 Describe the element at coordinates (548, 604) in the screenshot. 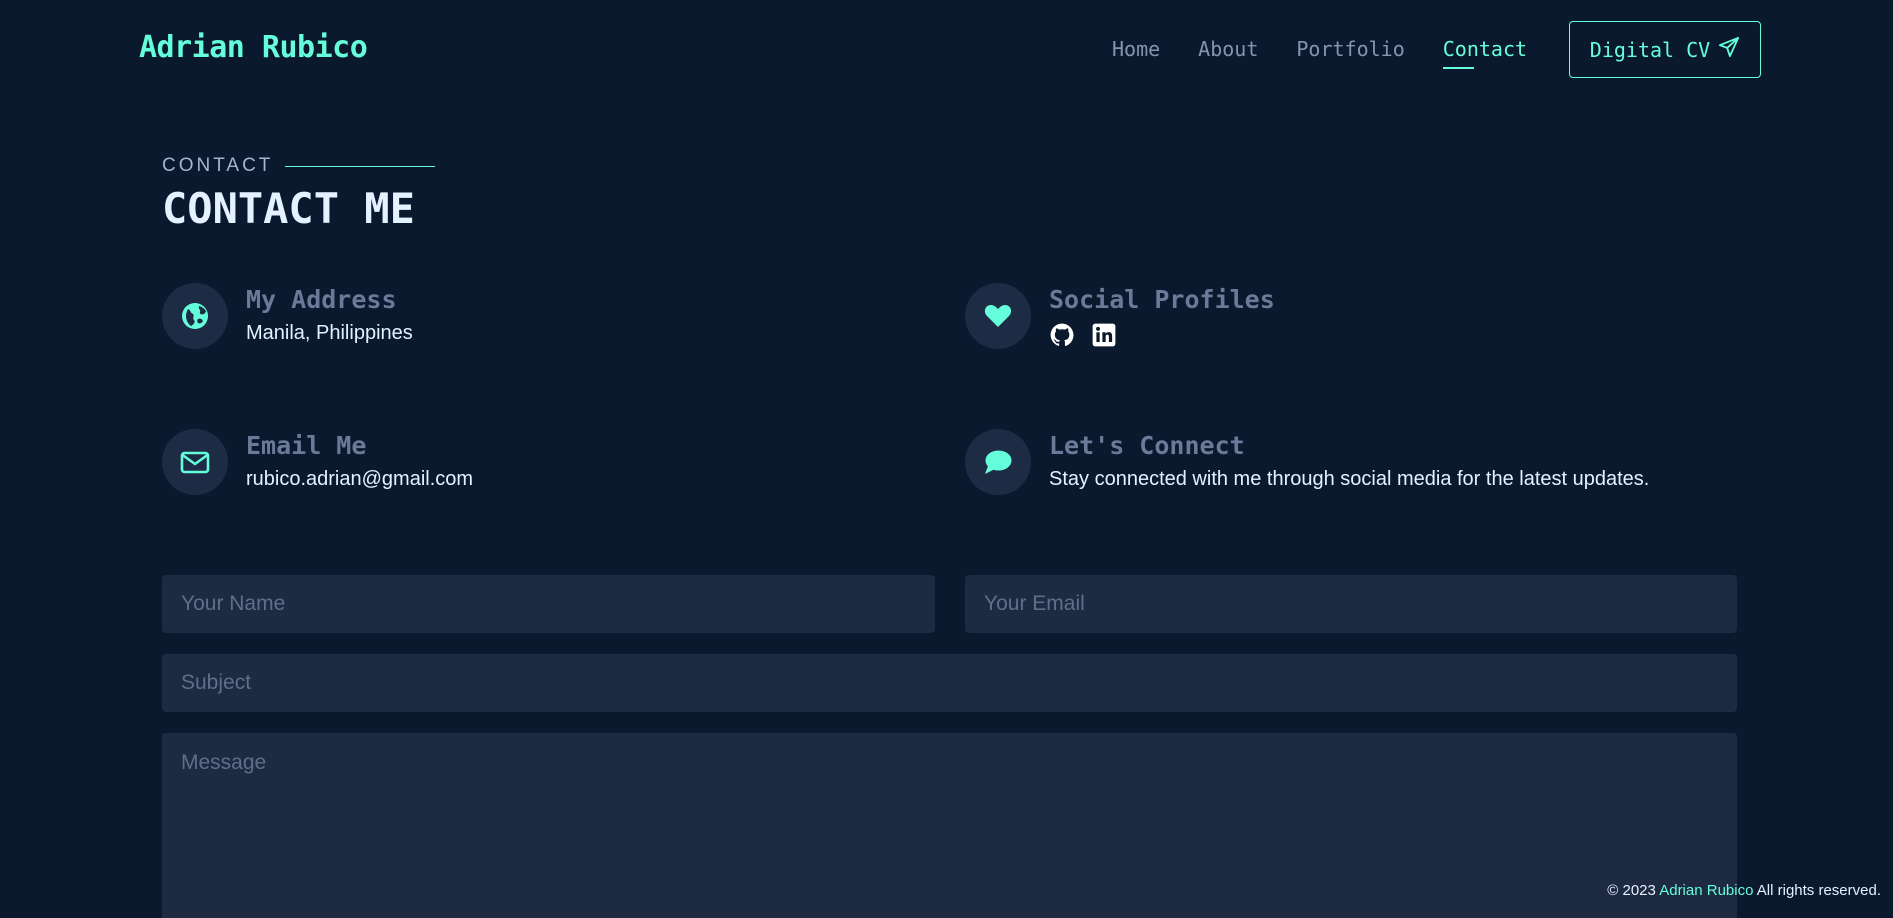

I see `name-input` at that location.